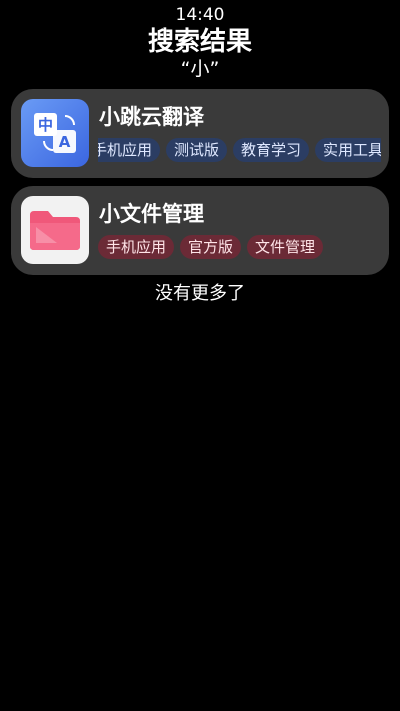 Image resolution: width=400 pixels, height=711 pixels. I want to click on svg-text: 中, so click(45, 125).